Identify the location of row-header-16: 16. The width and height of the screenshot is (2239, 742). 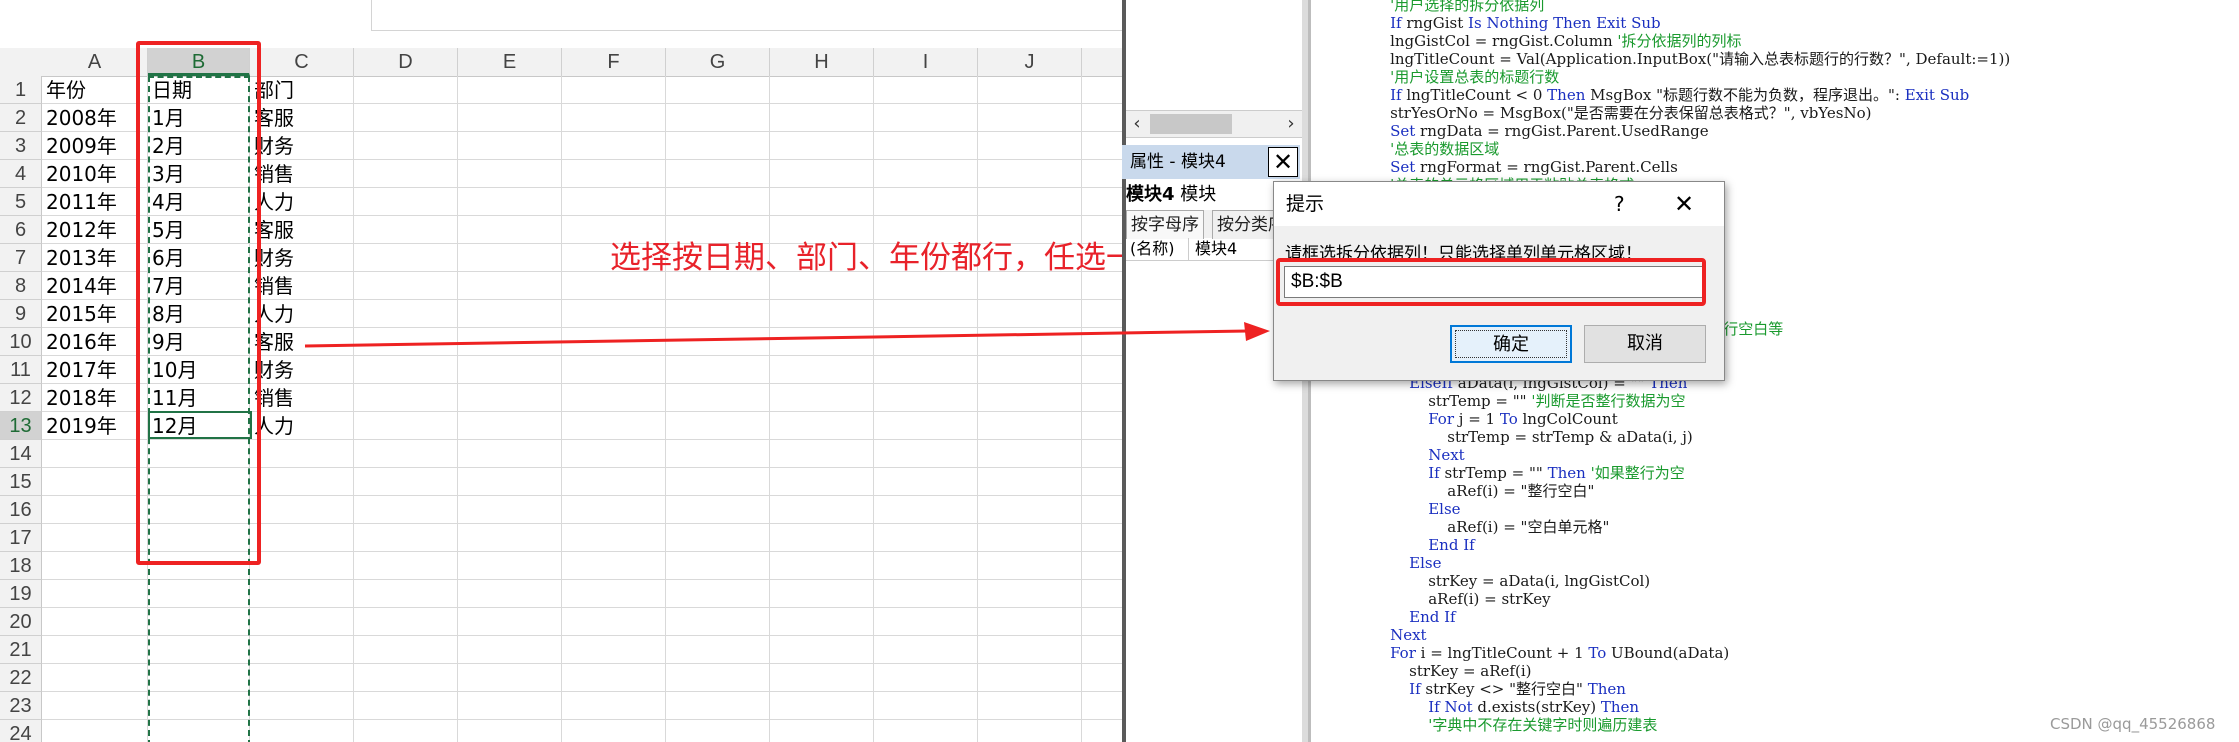
(21, 510).